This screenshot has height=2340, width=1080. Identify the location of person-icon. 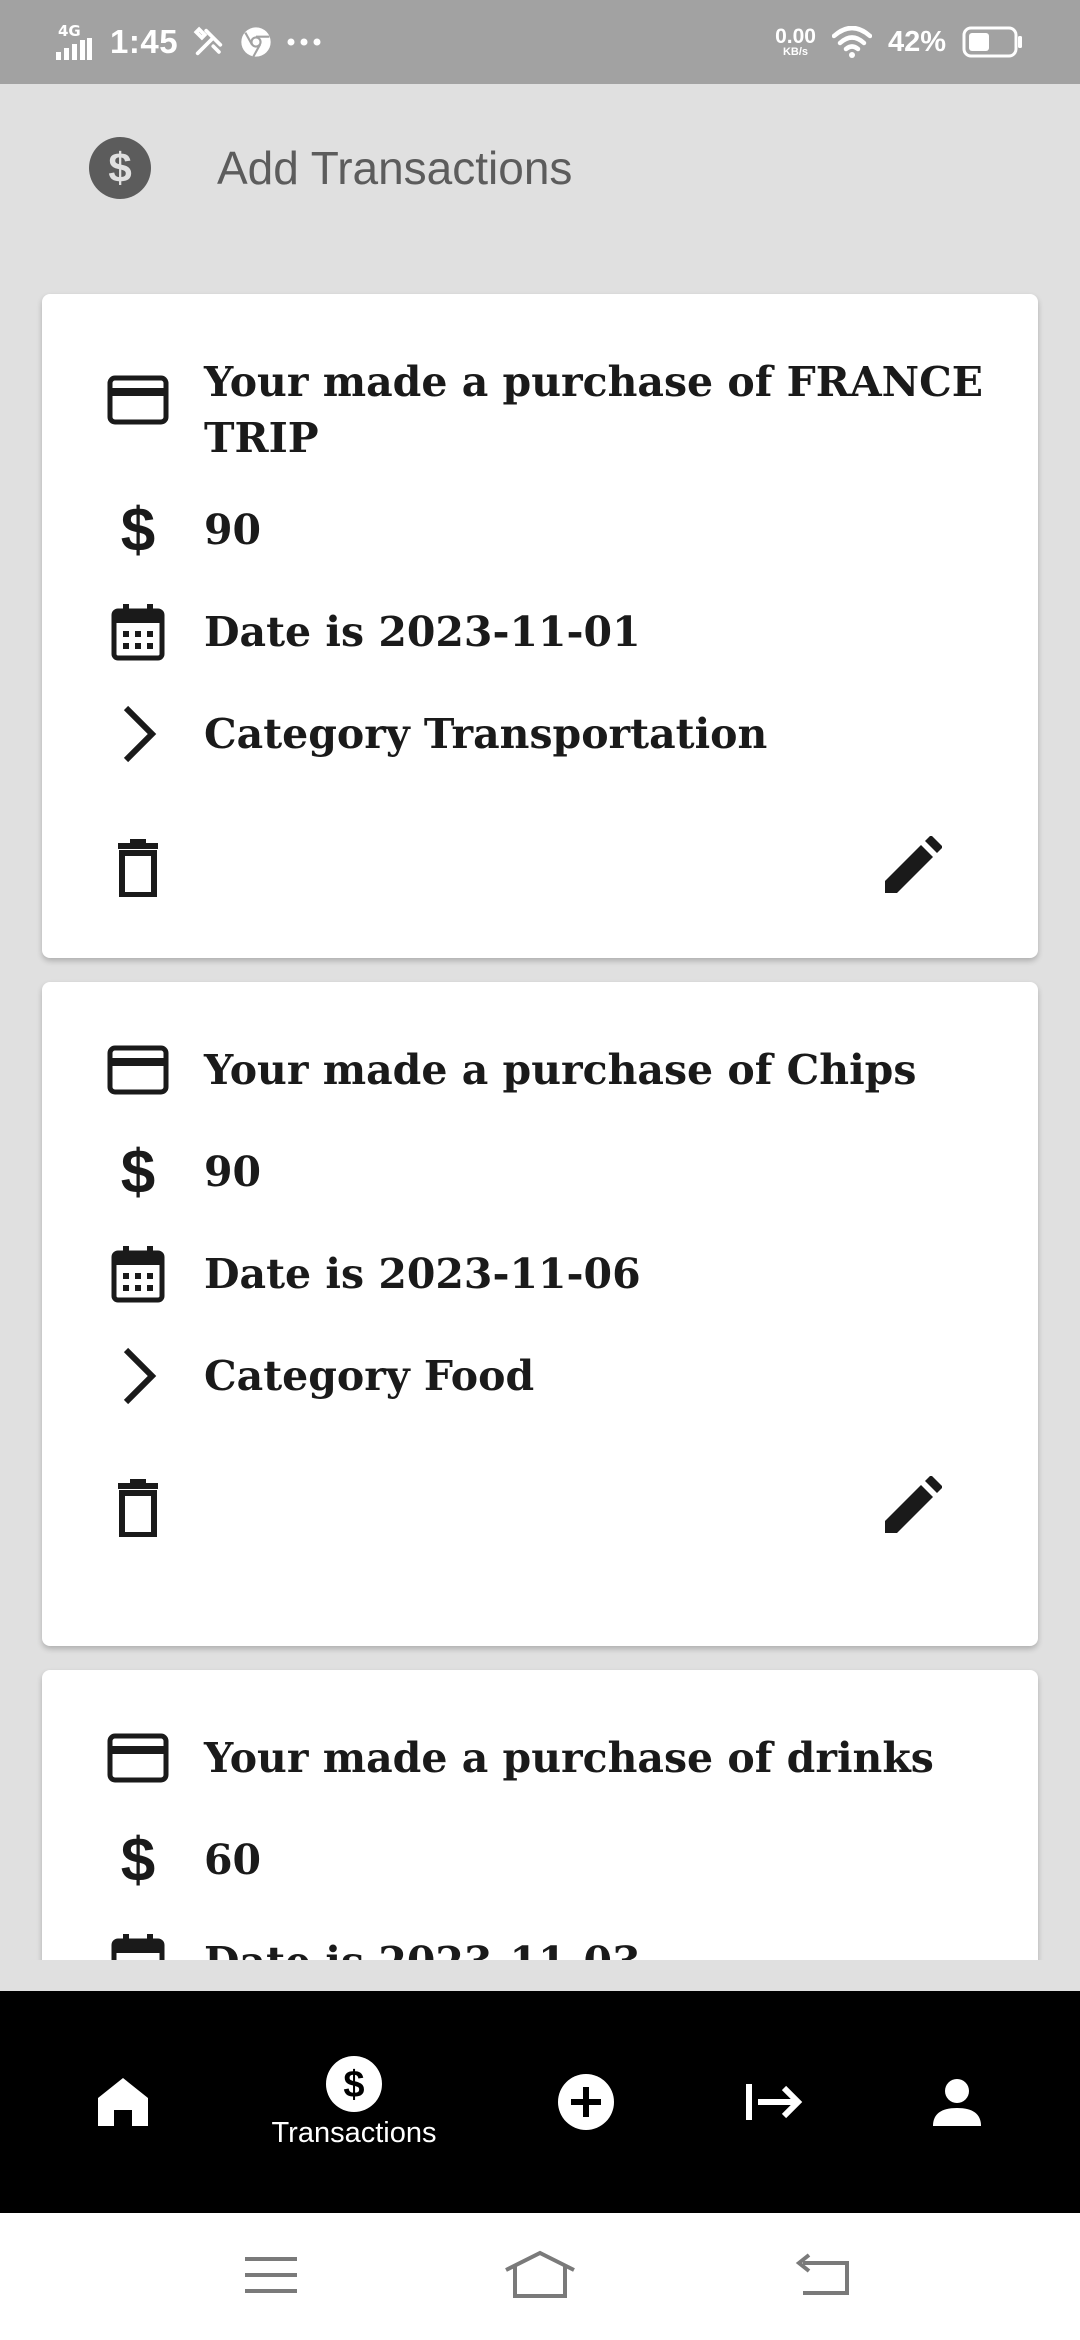
(957, 2102).